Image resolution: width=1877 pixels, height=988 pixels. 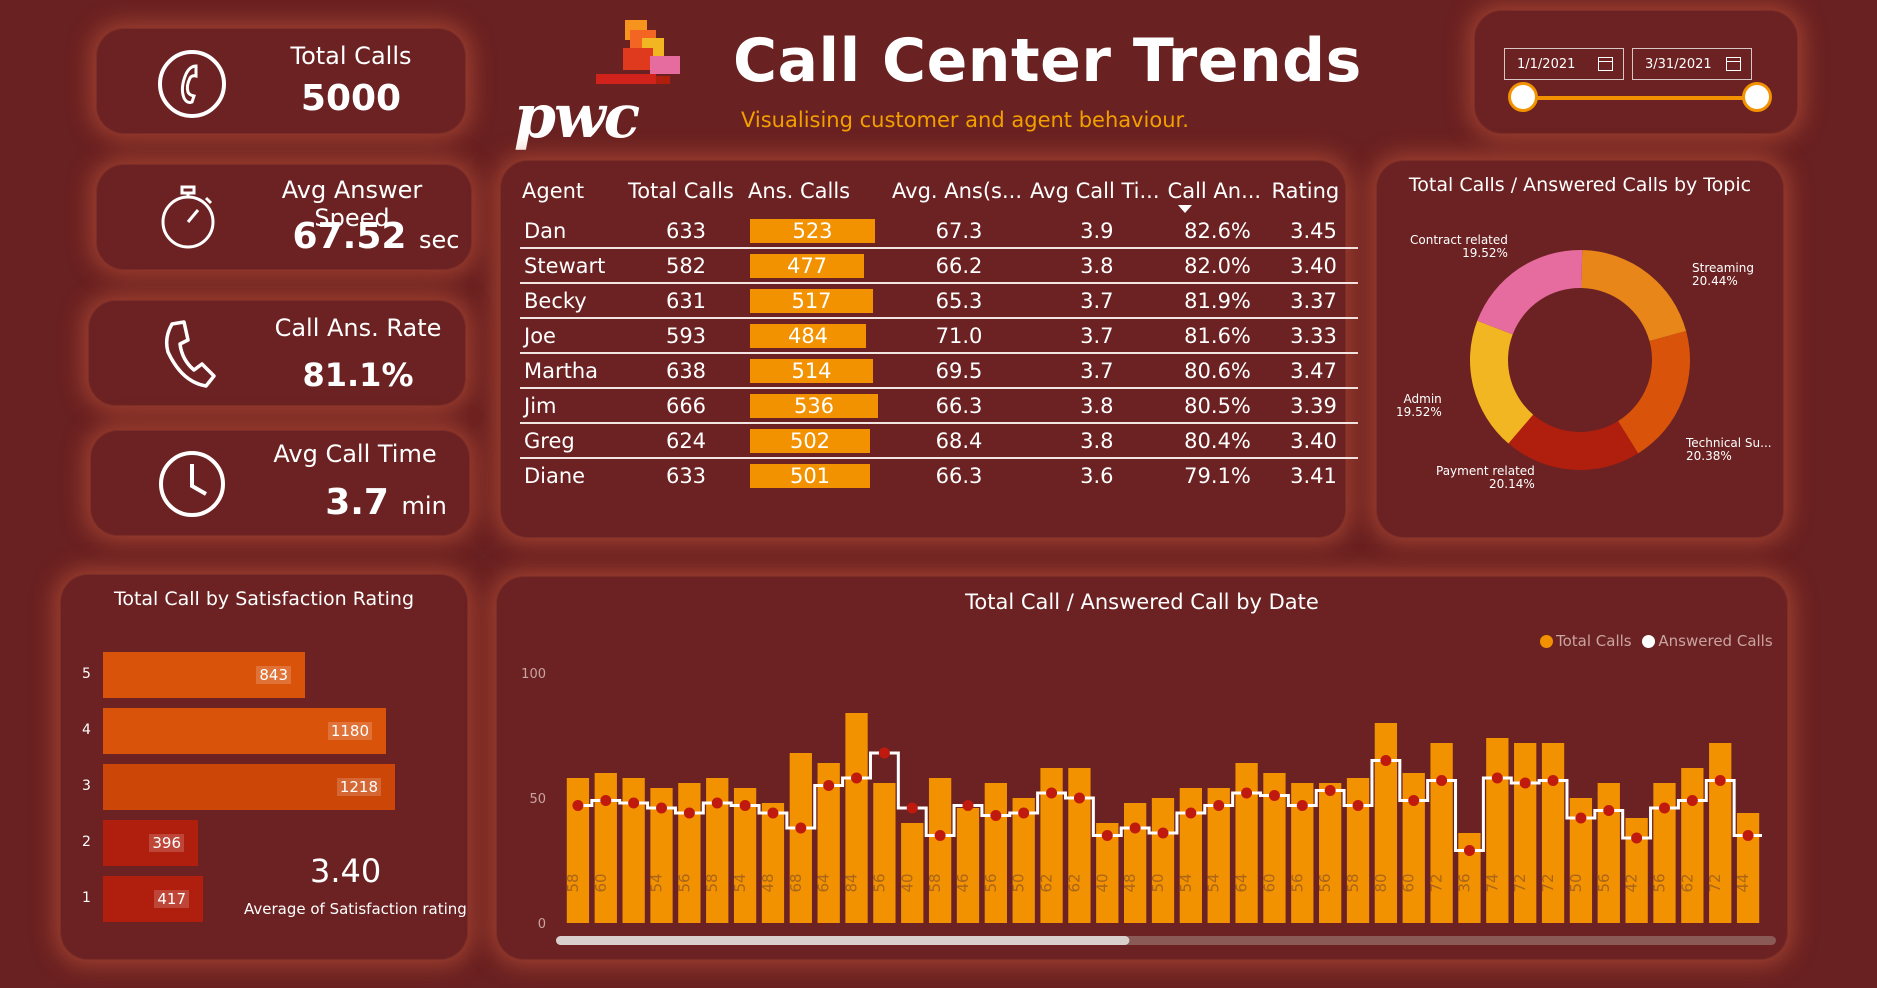 I want to click on col-total-calls: Total Calls, so click(x=686, y=196).